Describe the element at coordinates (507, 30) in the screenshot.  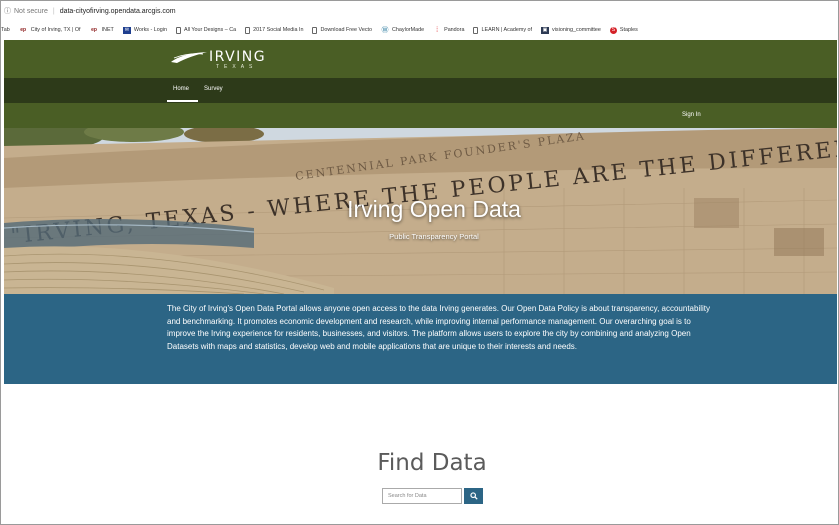
I see `bookmark-label: LEARN | Academy of` at that location.